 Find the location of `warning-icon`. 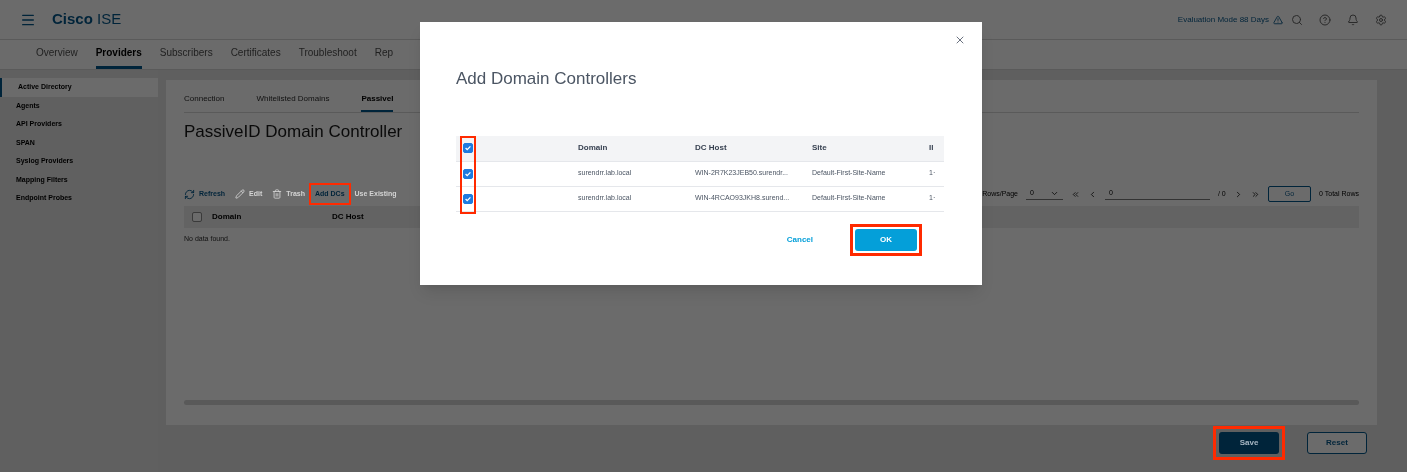

warning-icon is located at coordinates (1278, 19).